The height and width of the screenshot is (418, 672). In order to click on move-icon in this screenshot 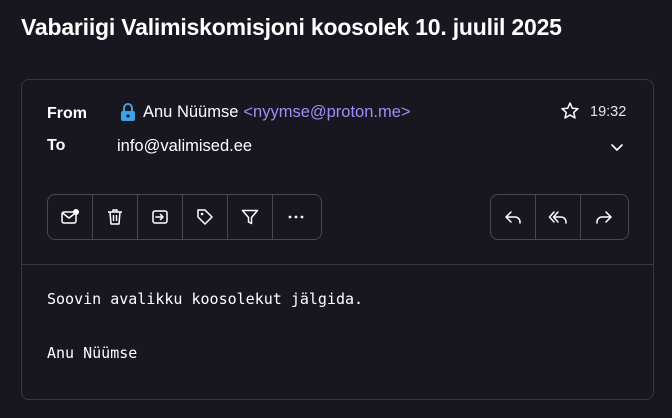, I will do `click(160, 217)`.